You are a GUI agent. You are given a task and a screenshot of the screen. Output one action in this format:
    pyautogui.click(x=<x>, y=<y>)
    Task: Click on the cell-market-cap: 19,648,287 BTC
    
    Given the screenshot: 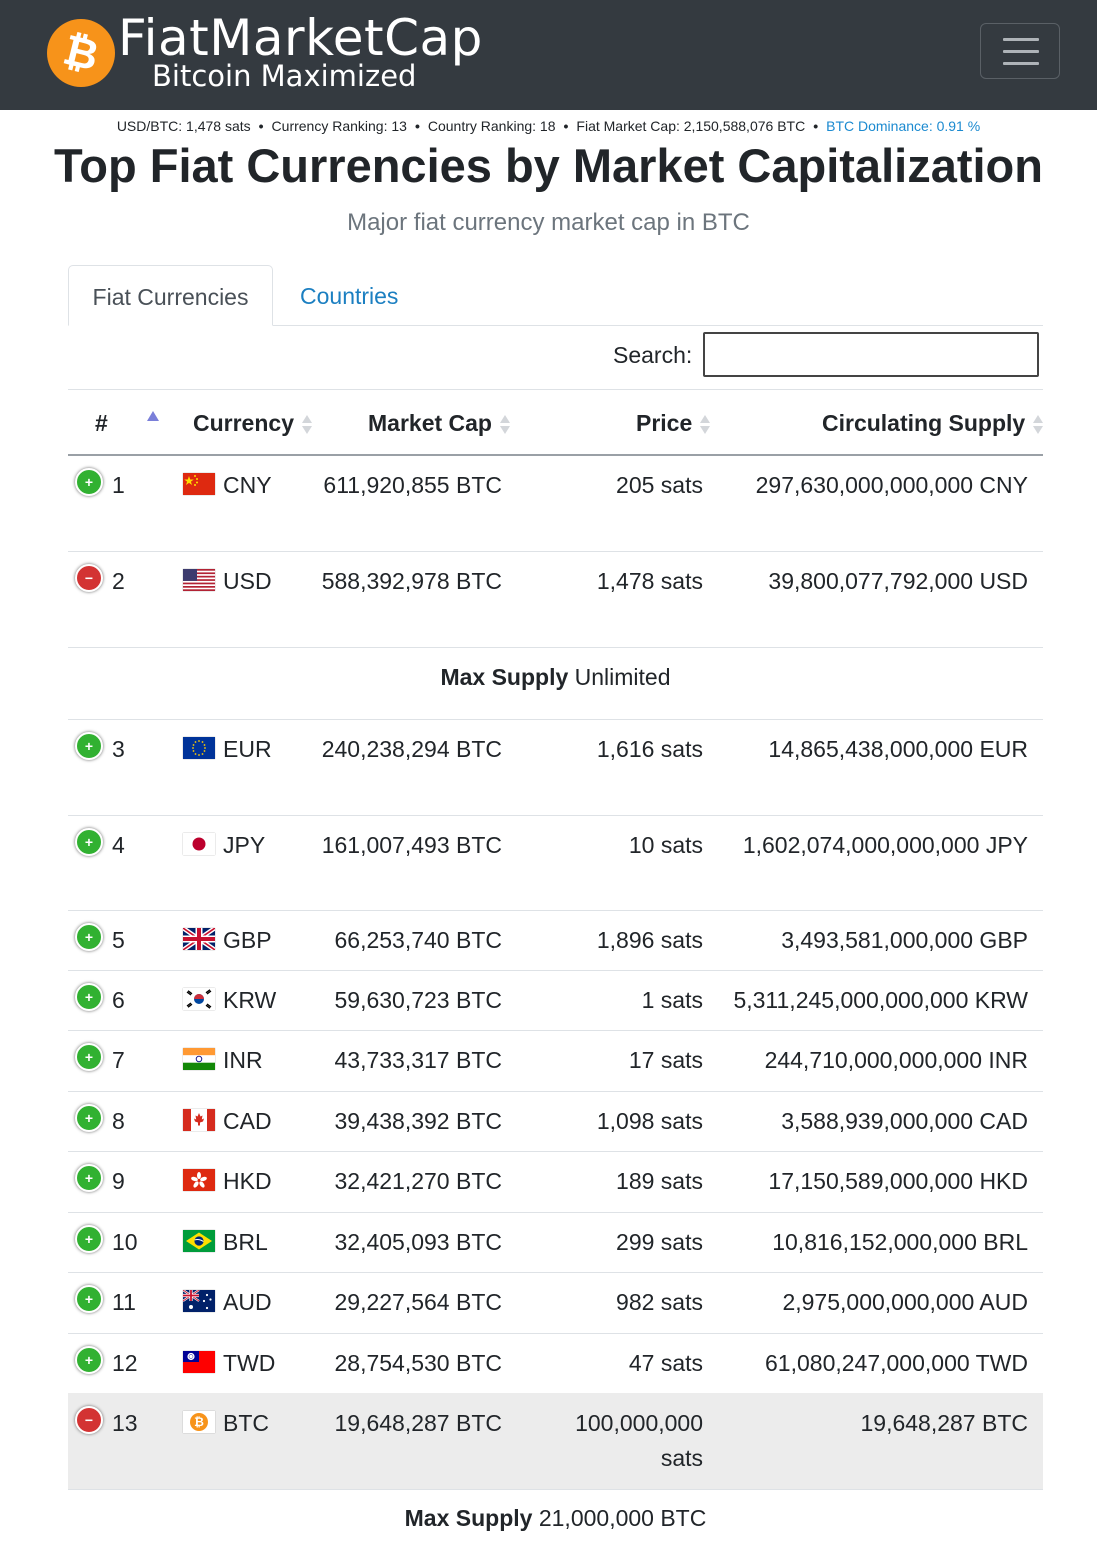 What is the action you would take?
    pyautogui.click(x=418, y=1423)
    